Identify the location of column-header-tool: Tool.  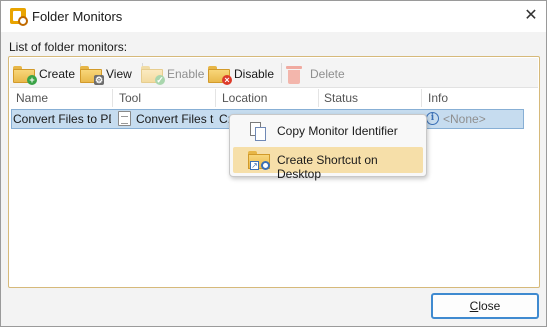
(130, 98).